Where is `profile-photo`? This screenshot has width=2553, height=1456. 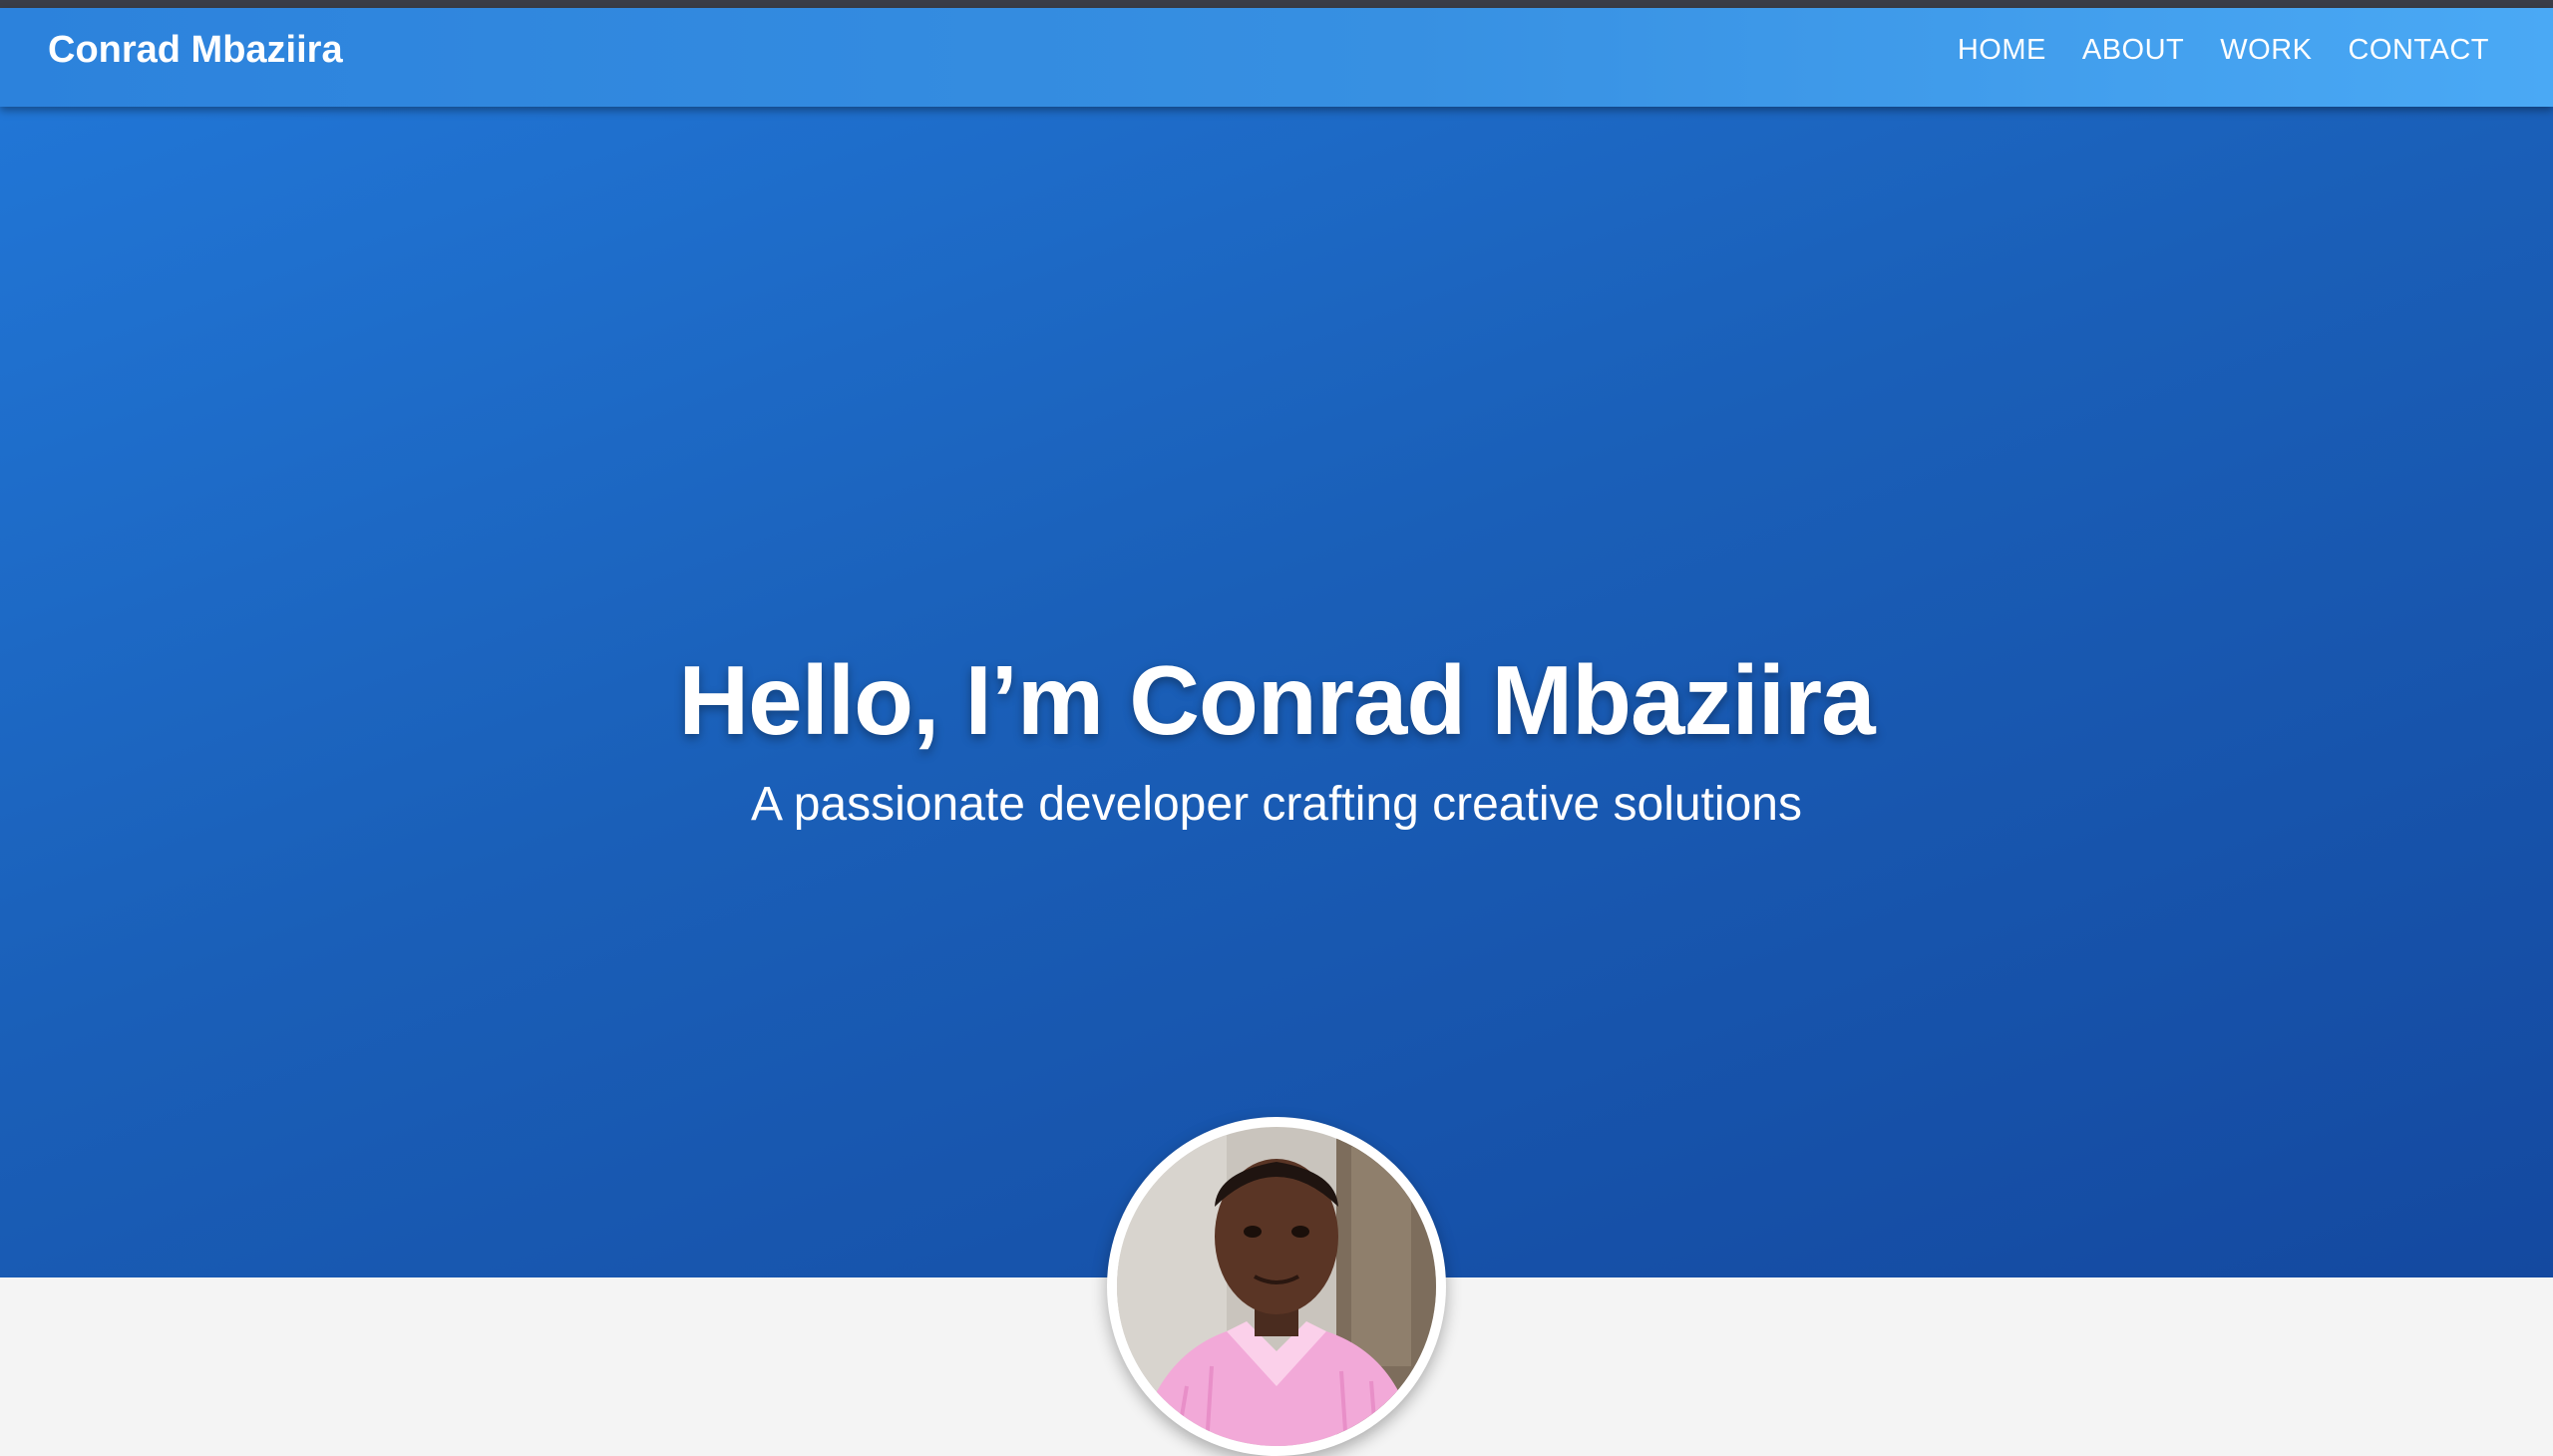 profile-photo is located at coordinates (1276, 1286).